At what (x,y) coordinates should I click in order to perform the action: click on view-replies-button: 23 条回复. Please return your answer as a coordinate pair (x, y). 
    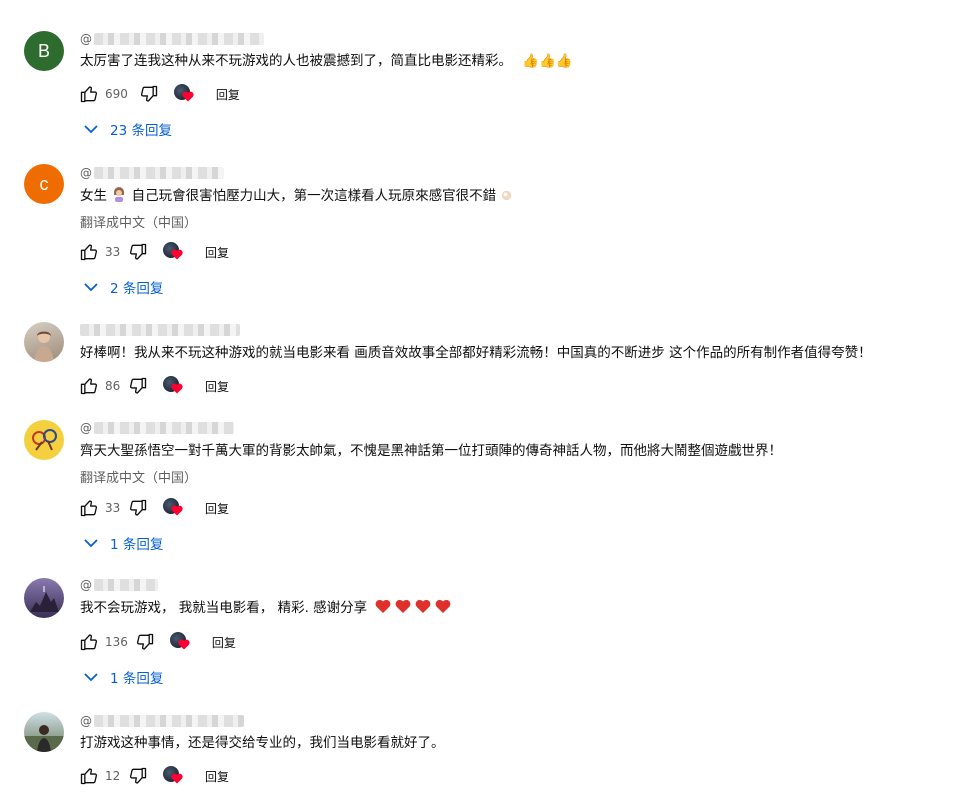
    Looking at the image, I should click on (128, 129).